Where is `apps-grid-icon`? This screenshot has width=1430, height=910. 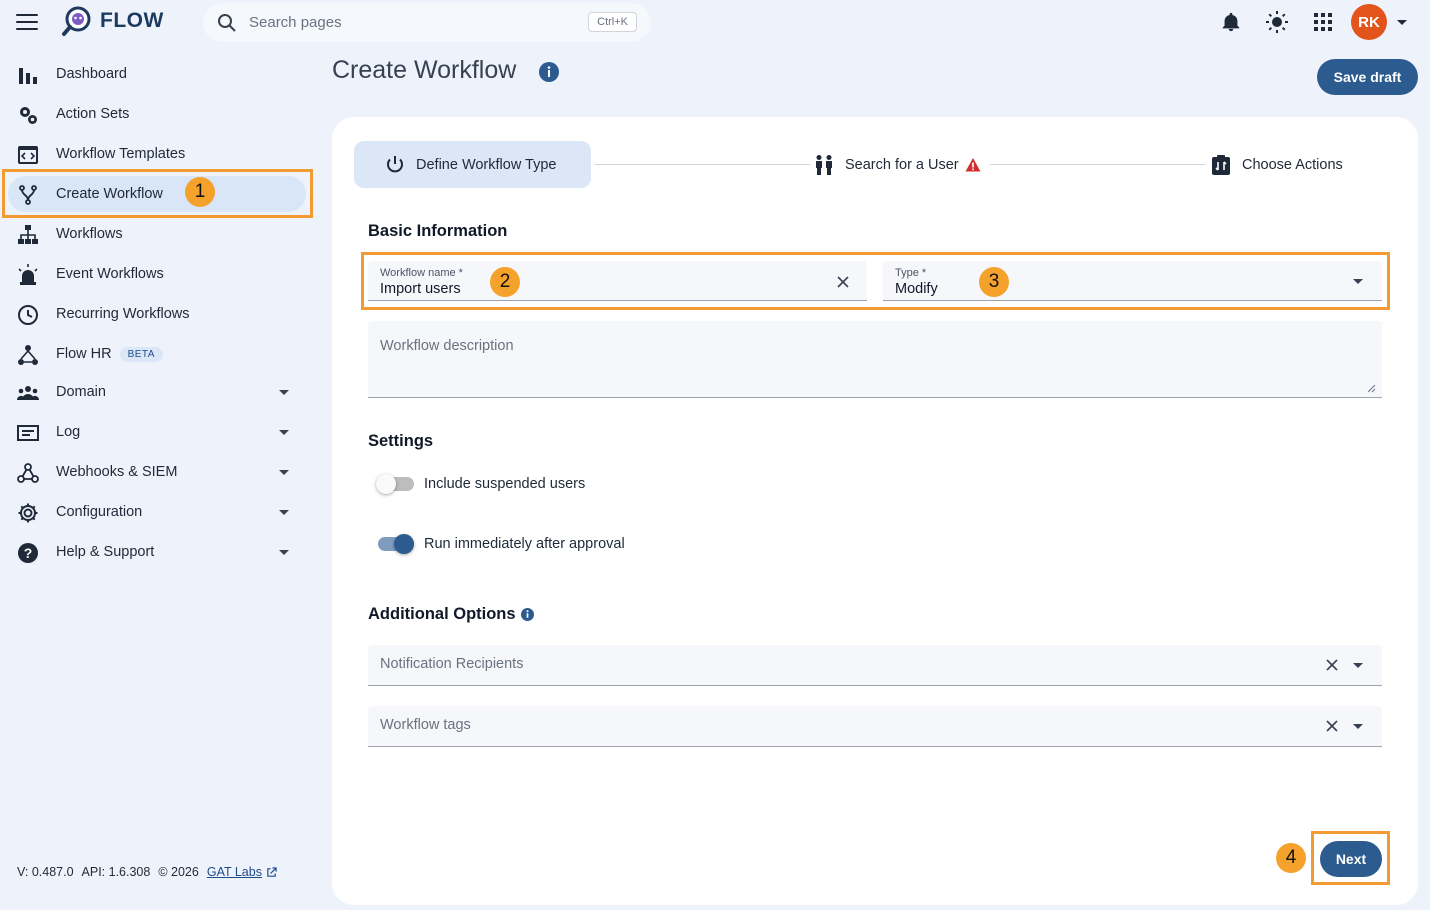 apps-grid-icon is located at coordinates (1323, 22).